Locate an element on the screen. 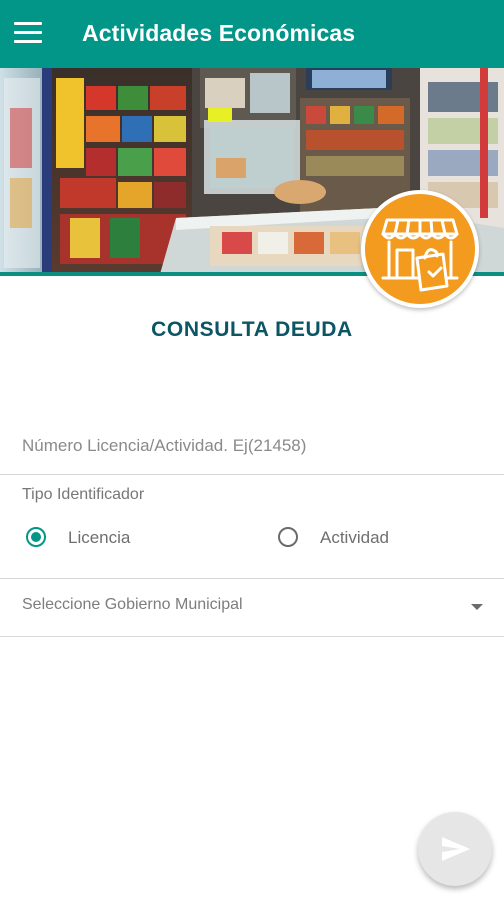  send-icon is located at coordinates (456, 849).